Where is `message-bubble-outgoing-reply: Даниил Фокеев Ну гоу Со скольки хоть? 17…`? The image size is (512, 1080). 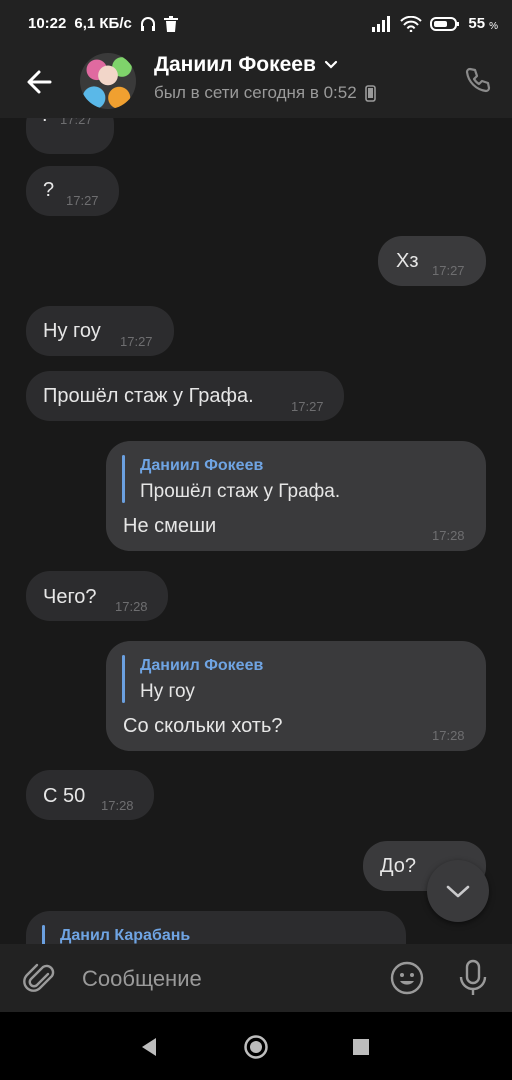 message-bubble-outgoing-reply: Даниил Фокеев Ну гоу Со скольки хоть? 17… is located at coordinates (296, 696).